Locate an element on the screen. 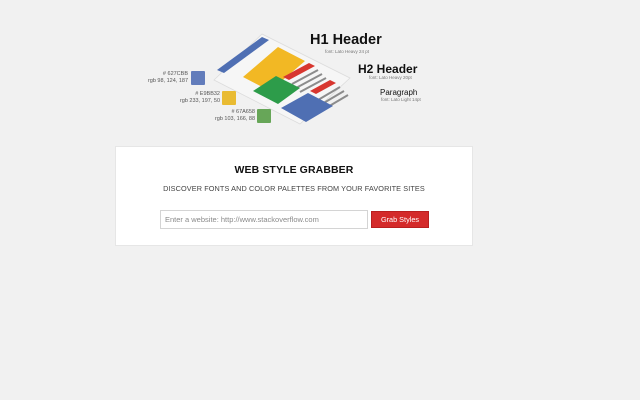 The image size is (640, 400). h2-font-note: font: Lato Heavy 20pt is located at coordinates (390, 77).